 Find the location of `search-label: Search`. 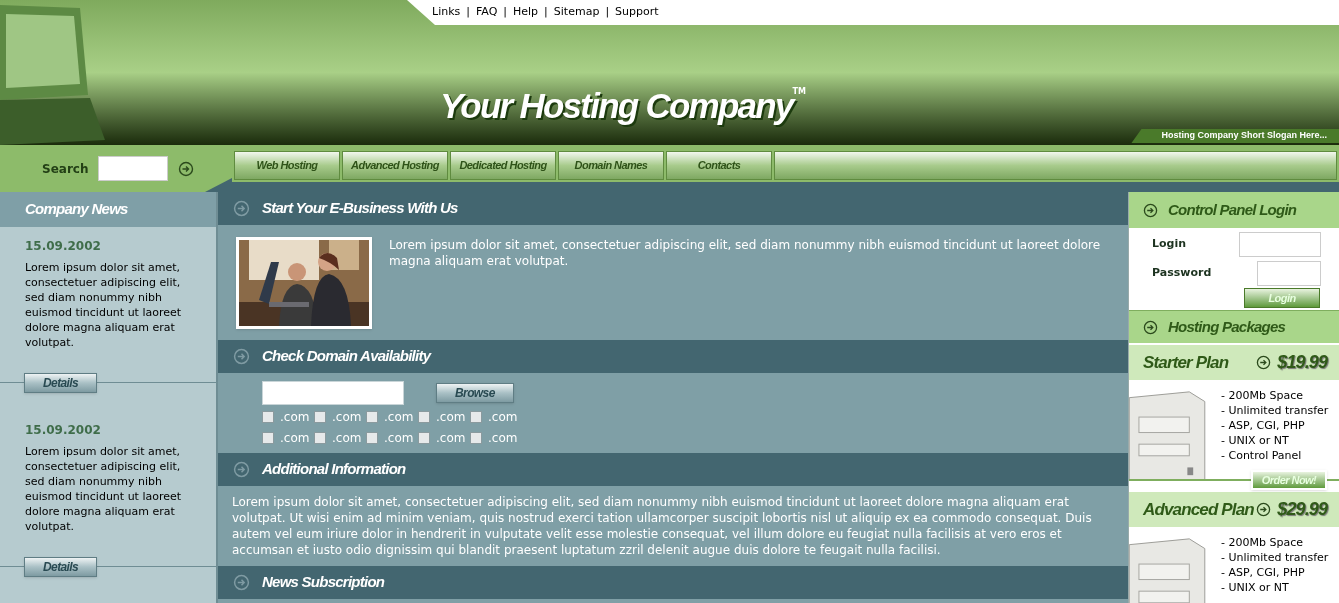

search-label: Search is located at coordinates (65, 169).